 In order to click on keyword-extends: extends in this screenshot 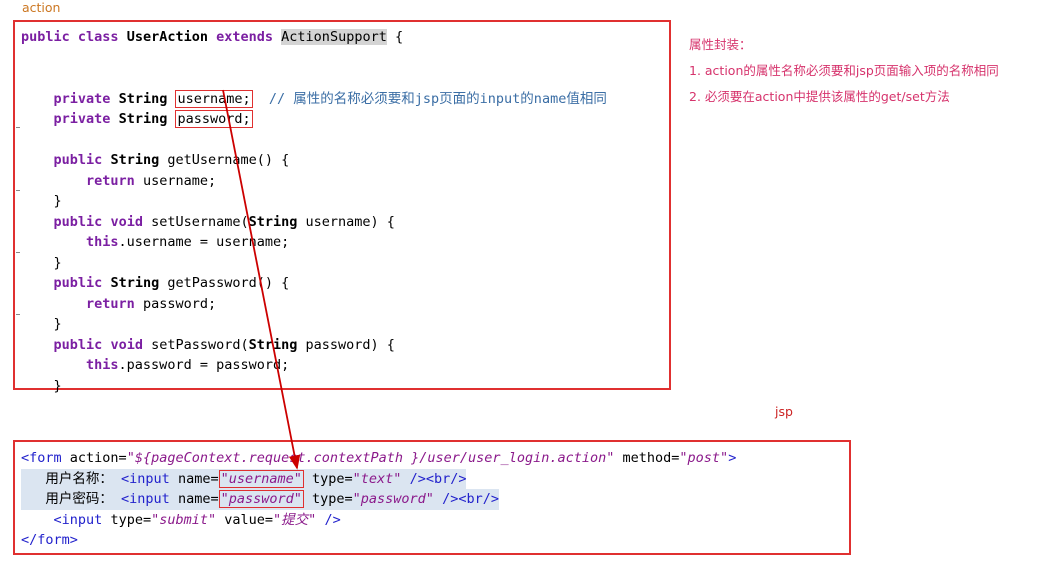, I will do `click(245, 37)`.